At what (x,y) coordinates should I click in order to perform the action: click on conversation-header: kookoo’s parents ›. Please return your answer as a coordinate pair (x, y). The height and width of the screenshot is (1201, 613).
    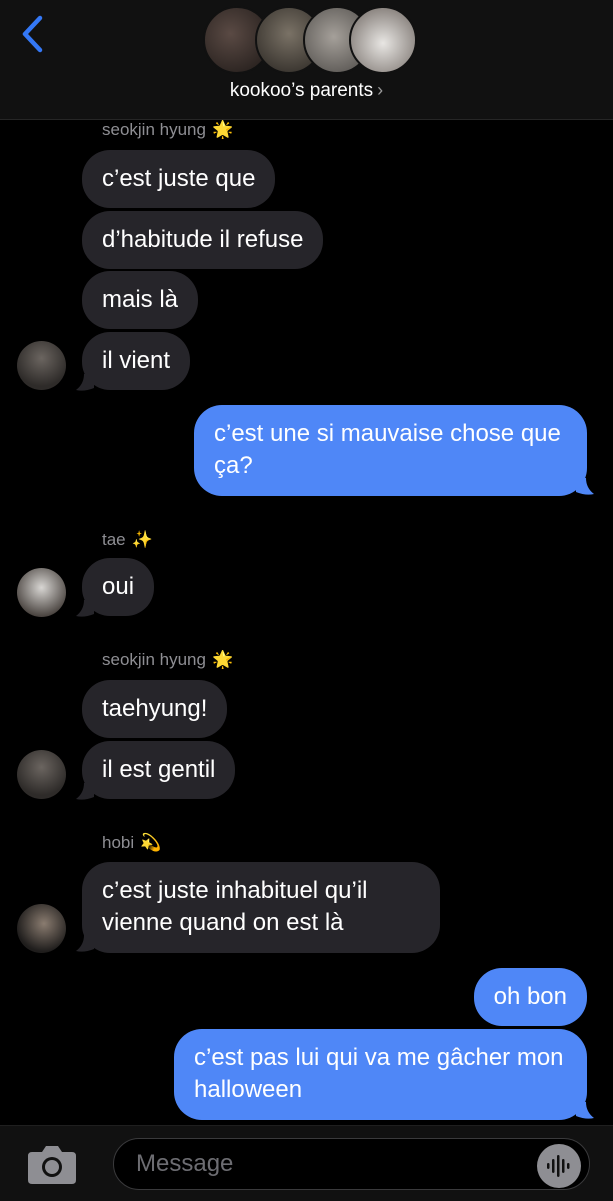
    Looking at the image, I should click on (306, 60).